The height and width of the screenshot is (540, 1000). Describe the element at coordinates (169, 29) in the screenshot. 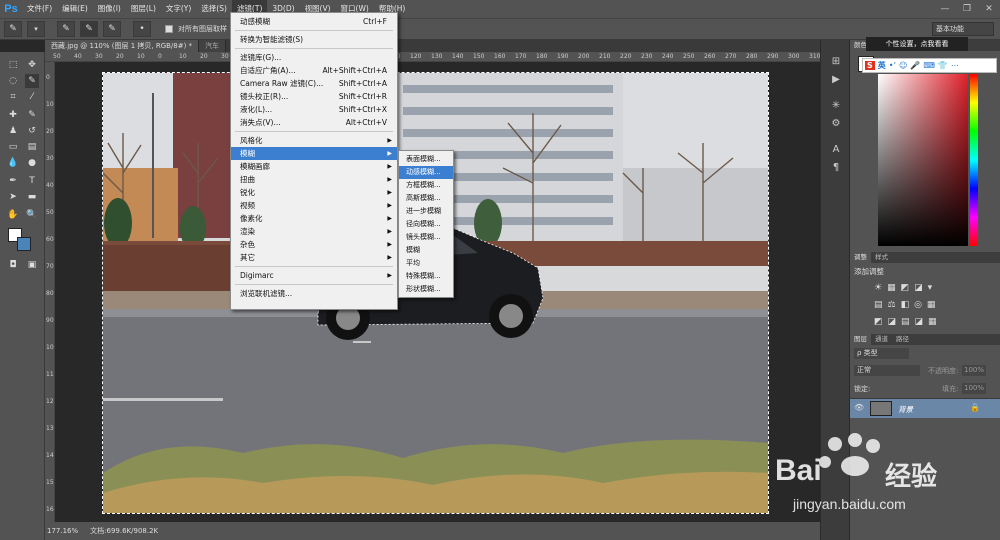

I see `sample-all-layers-checkbox` at that location.